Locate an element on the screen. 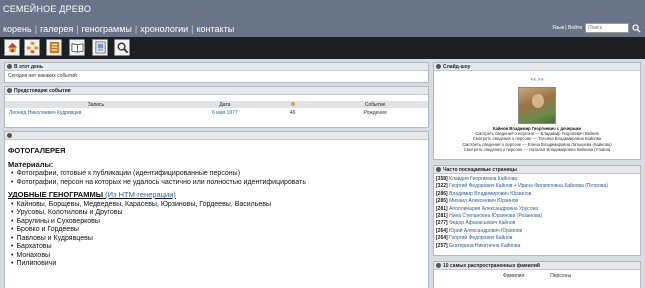 This screenshot has width=645, height=288. home-button is located at coordinates (12, 47).